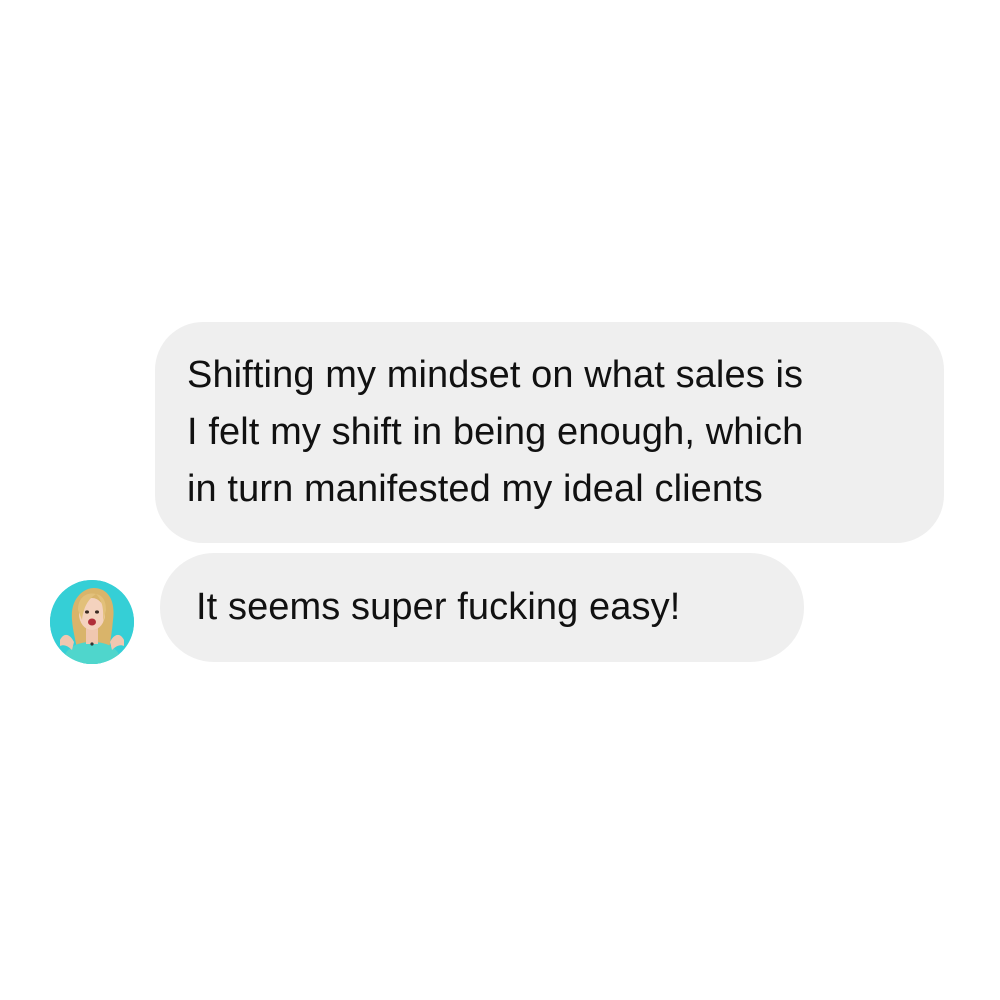  I want to click on avatar, so click(92, 622).